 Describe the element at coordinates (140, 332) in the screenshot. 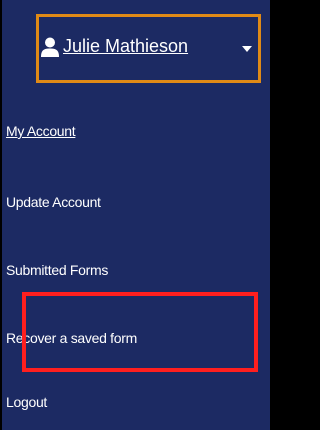

I see `highlight-annotation-box` at that location.